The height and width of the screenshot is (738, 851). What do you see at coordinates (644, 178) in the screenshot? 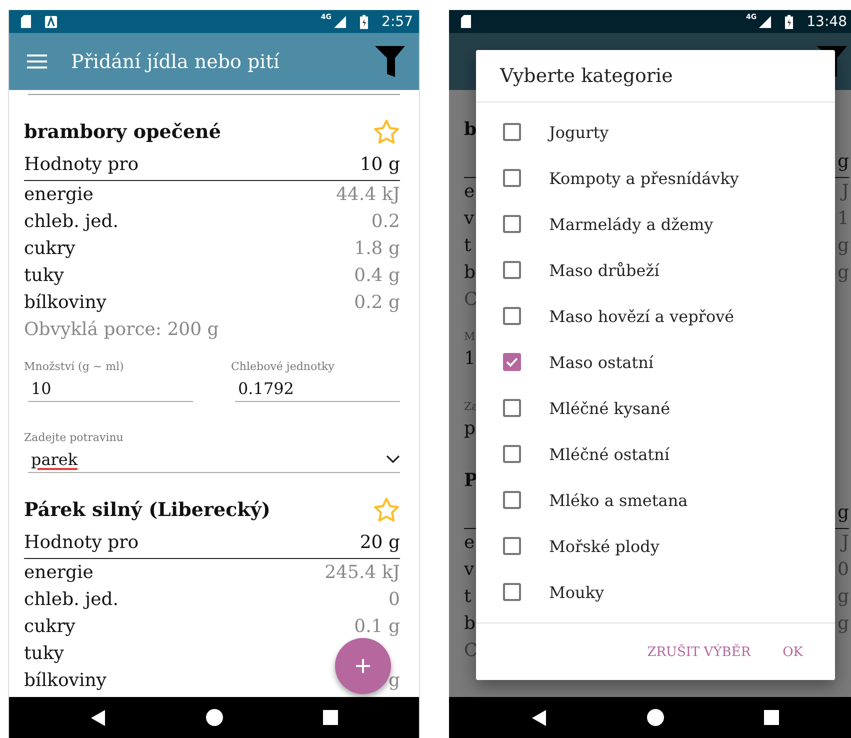
I see `category-label: Kompoty a přesnídávky` at bounding box center [644, 178].